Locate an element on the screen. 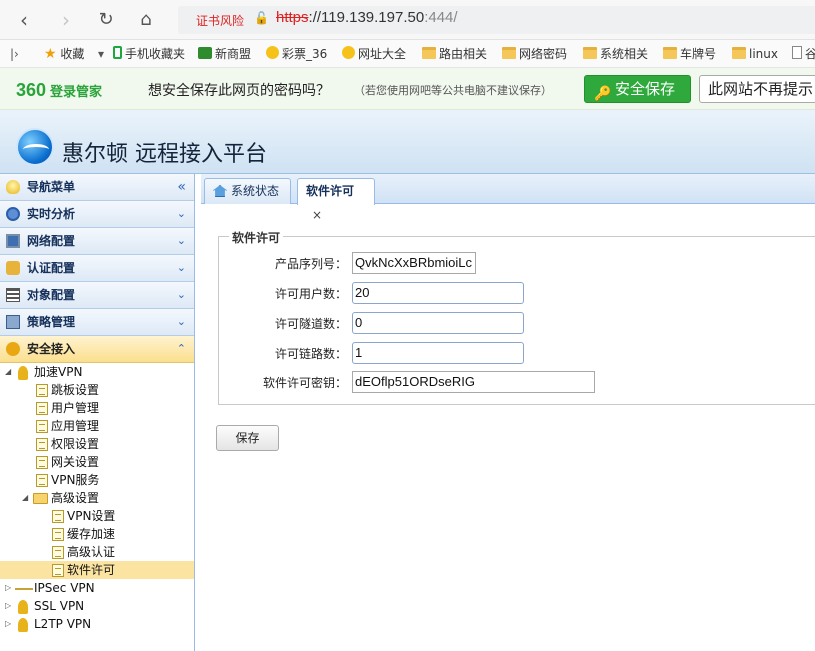 The image size is (815, 651). tree-node-vpn-settings: VPN设置 is located at coordinates (97, 516).